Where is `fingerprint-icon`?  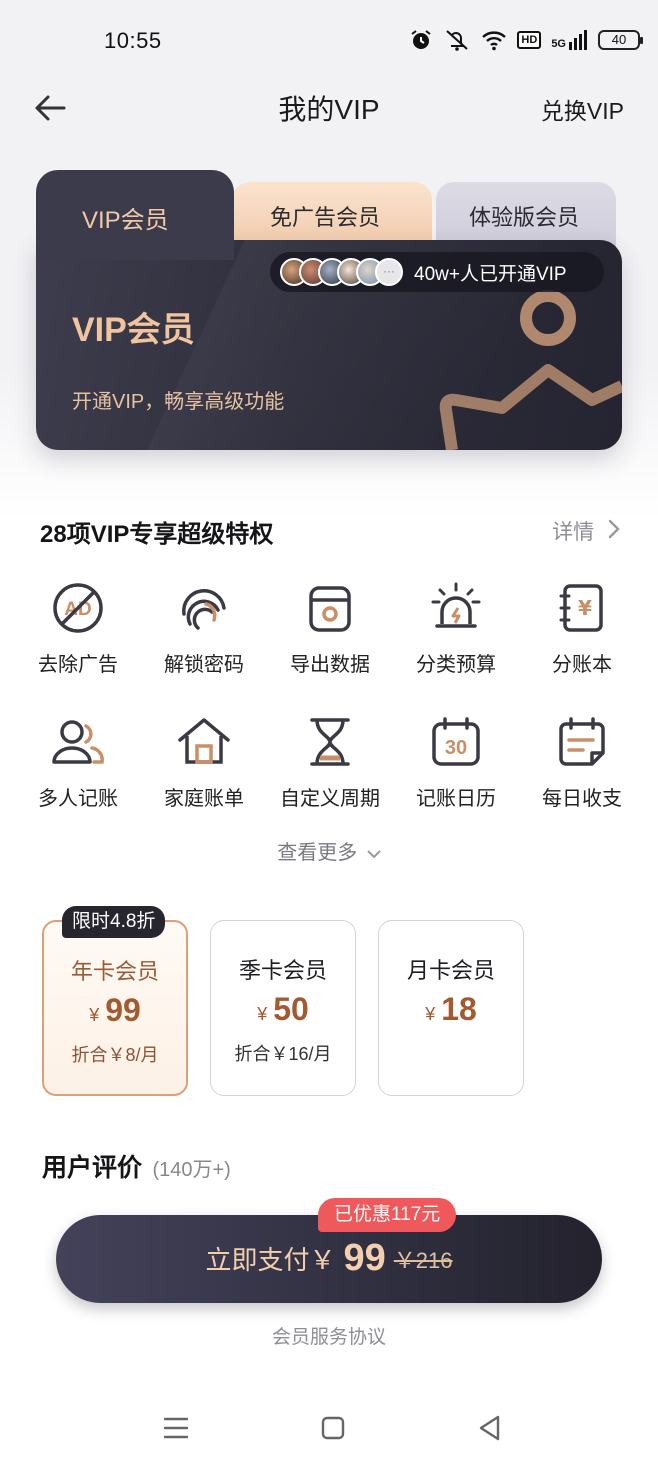
fingerprint-icon is located at coordinates (204, 609).